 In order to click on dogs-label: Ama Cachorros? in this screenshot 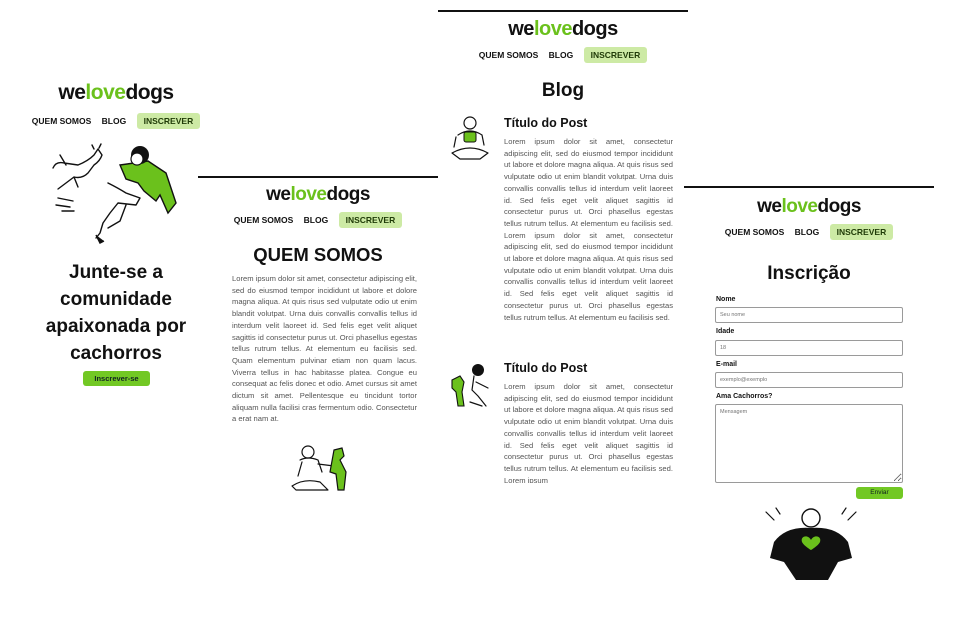, I will do `click(744, 396)`.